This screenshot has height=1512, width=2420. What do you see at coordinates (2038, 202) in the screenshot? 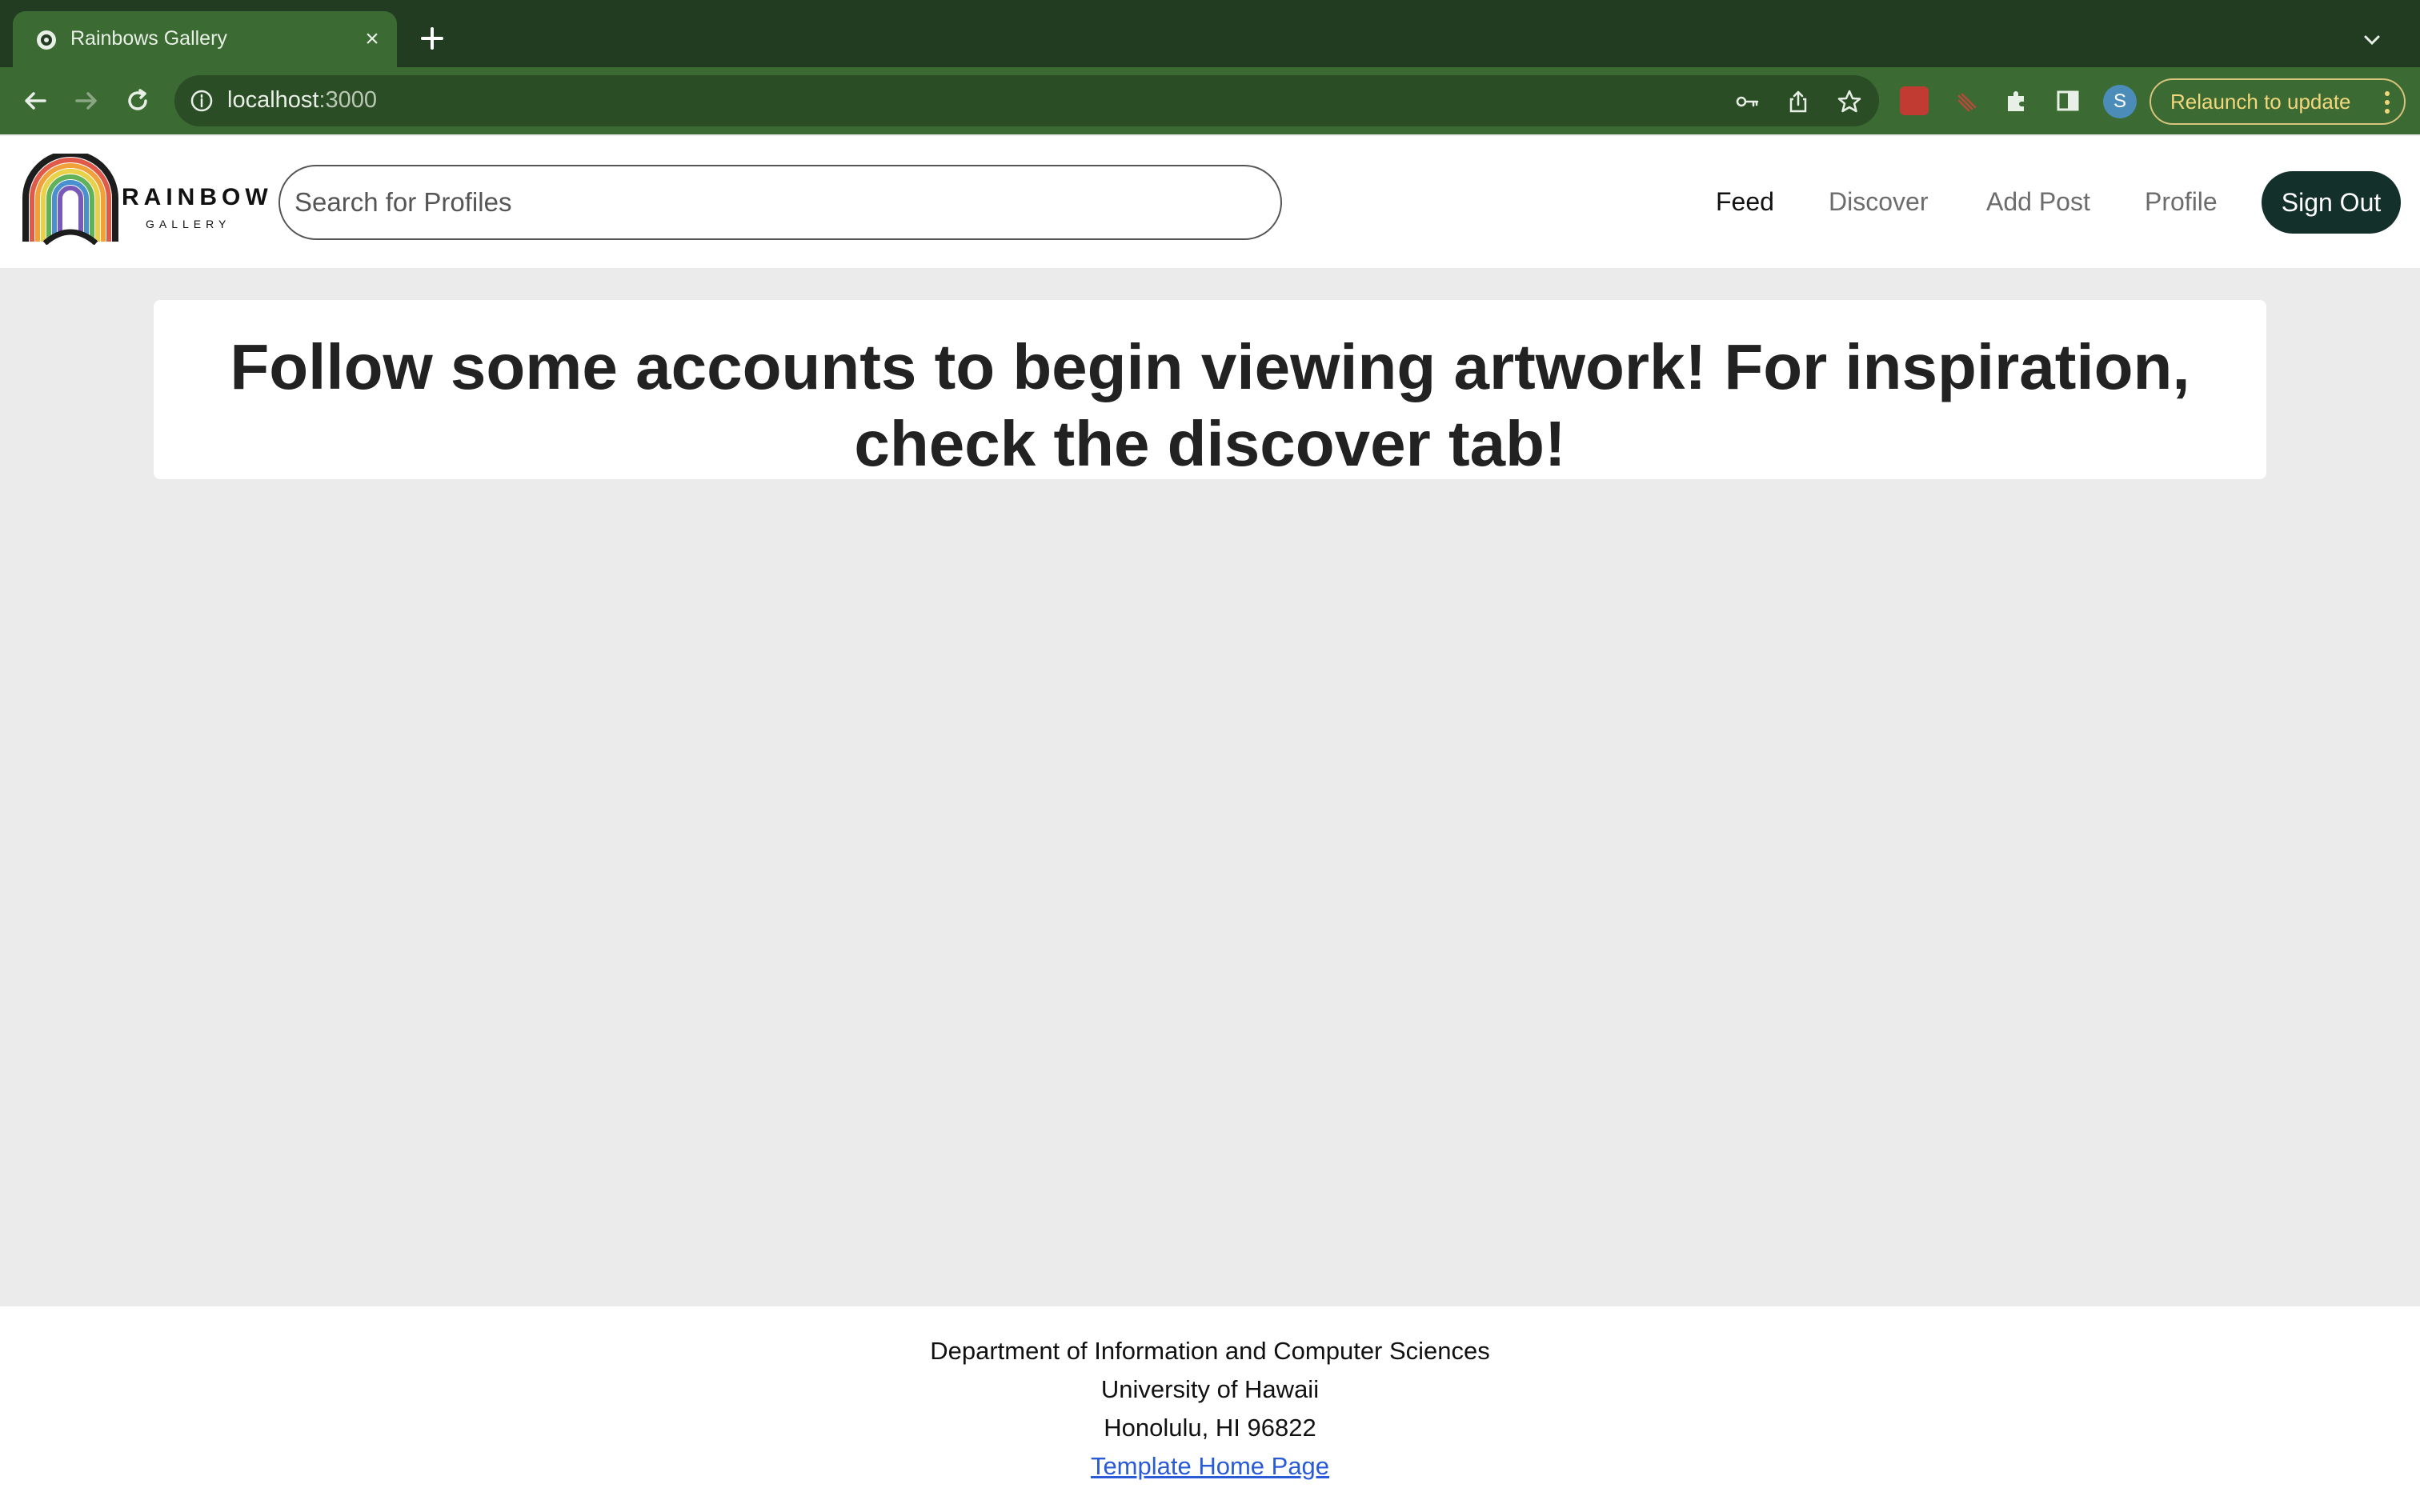
I see `nav-link-add-post: Add Post` at bounding box center [2038, 202].